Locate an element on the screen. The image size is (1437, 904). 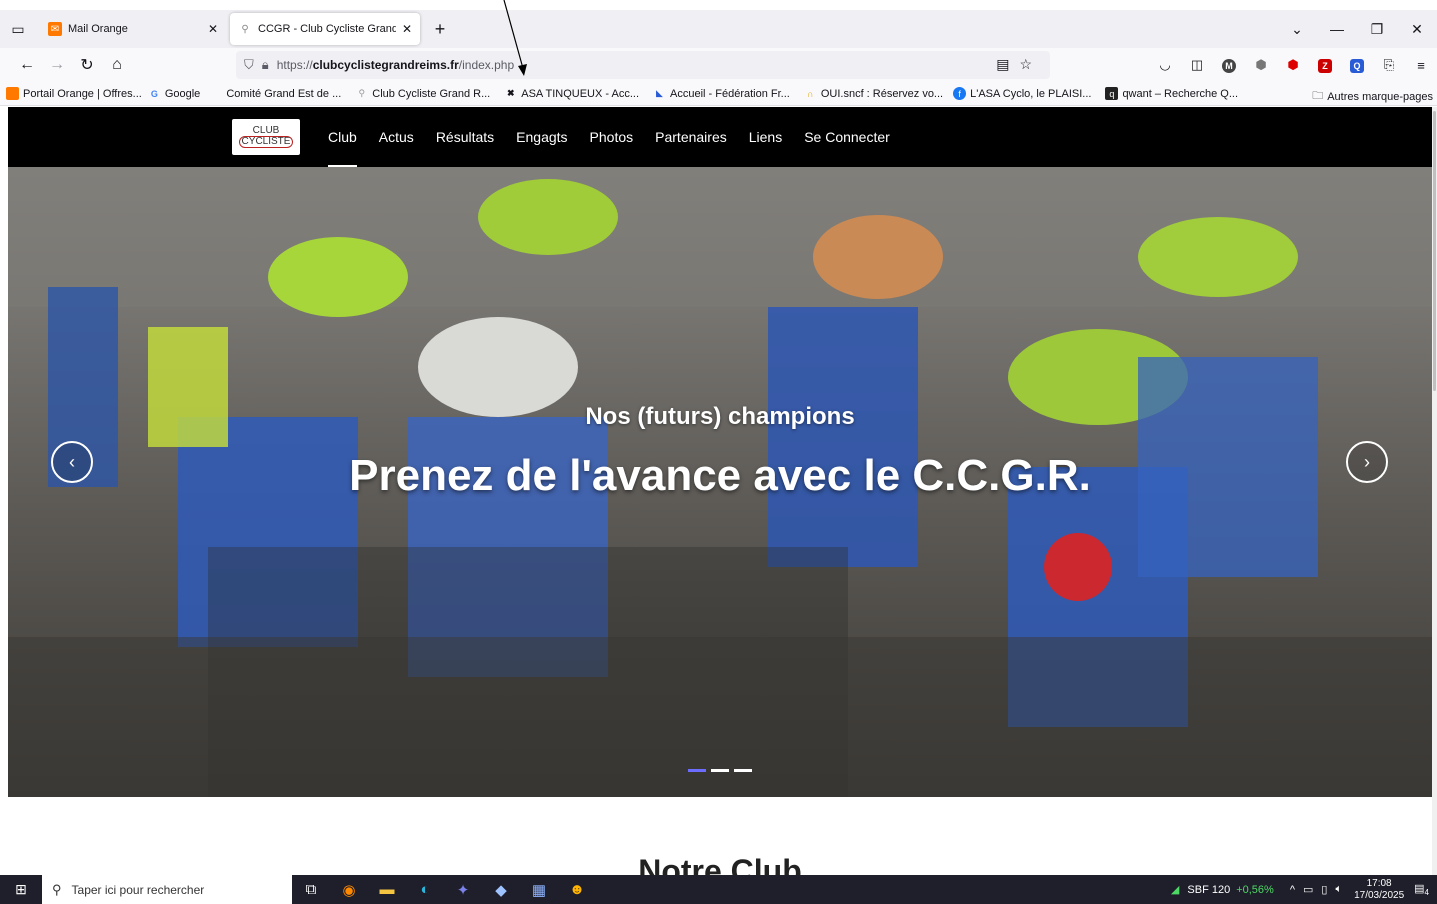
reload-button: ↻ is located at coordinates (87, 65).